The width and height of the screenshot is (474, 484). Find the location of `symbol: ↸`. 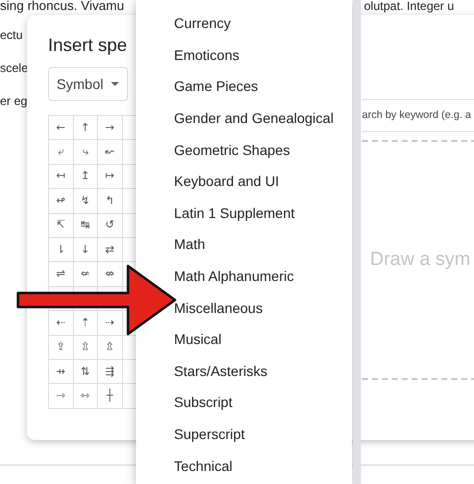

symbol: ↸ is located at coordinates (61, 225).